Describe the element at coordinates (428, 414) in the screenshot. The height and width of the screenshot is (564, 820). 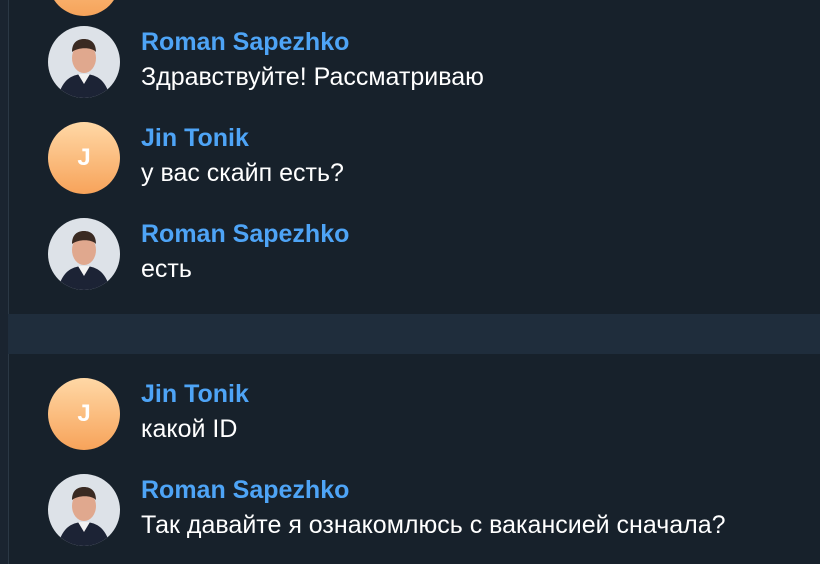
I see `message-item: J Jin Tonik какой ID` at that location.